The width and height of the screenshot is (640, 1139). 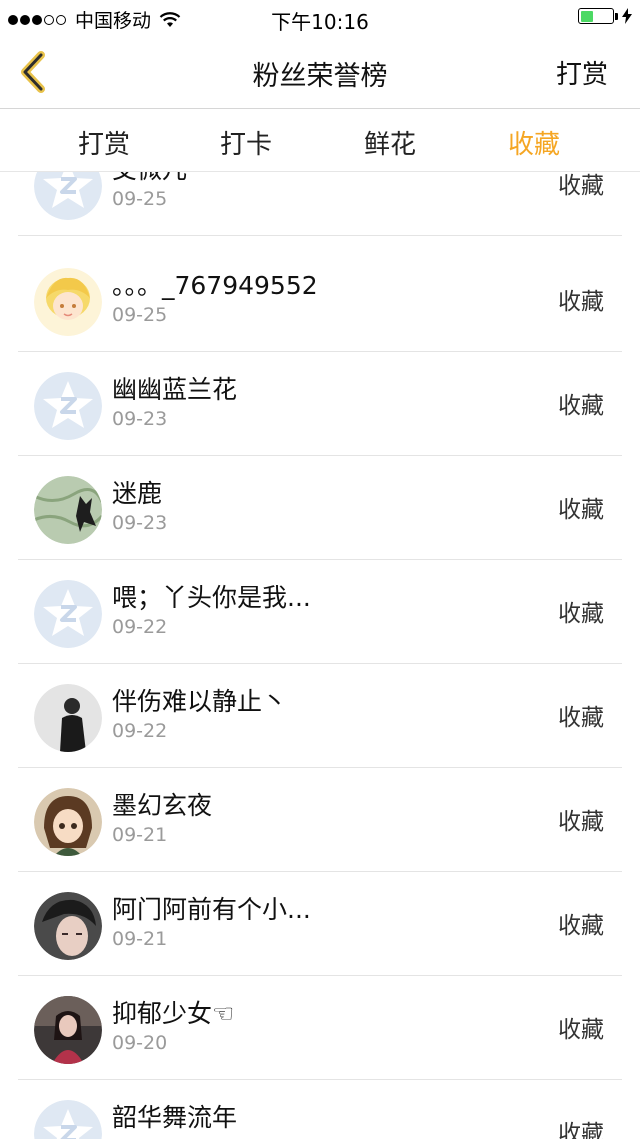 I want to click on list-item: 喂；丫头你是我... 09-22 收藏, so click(x=320, y=612).